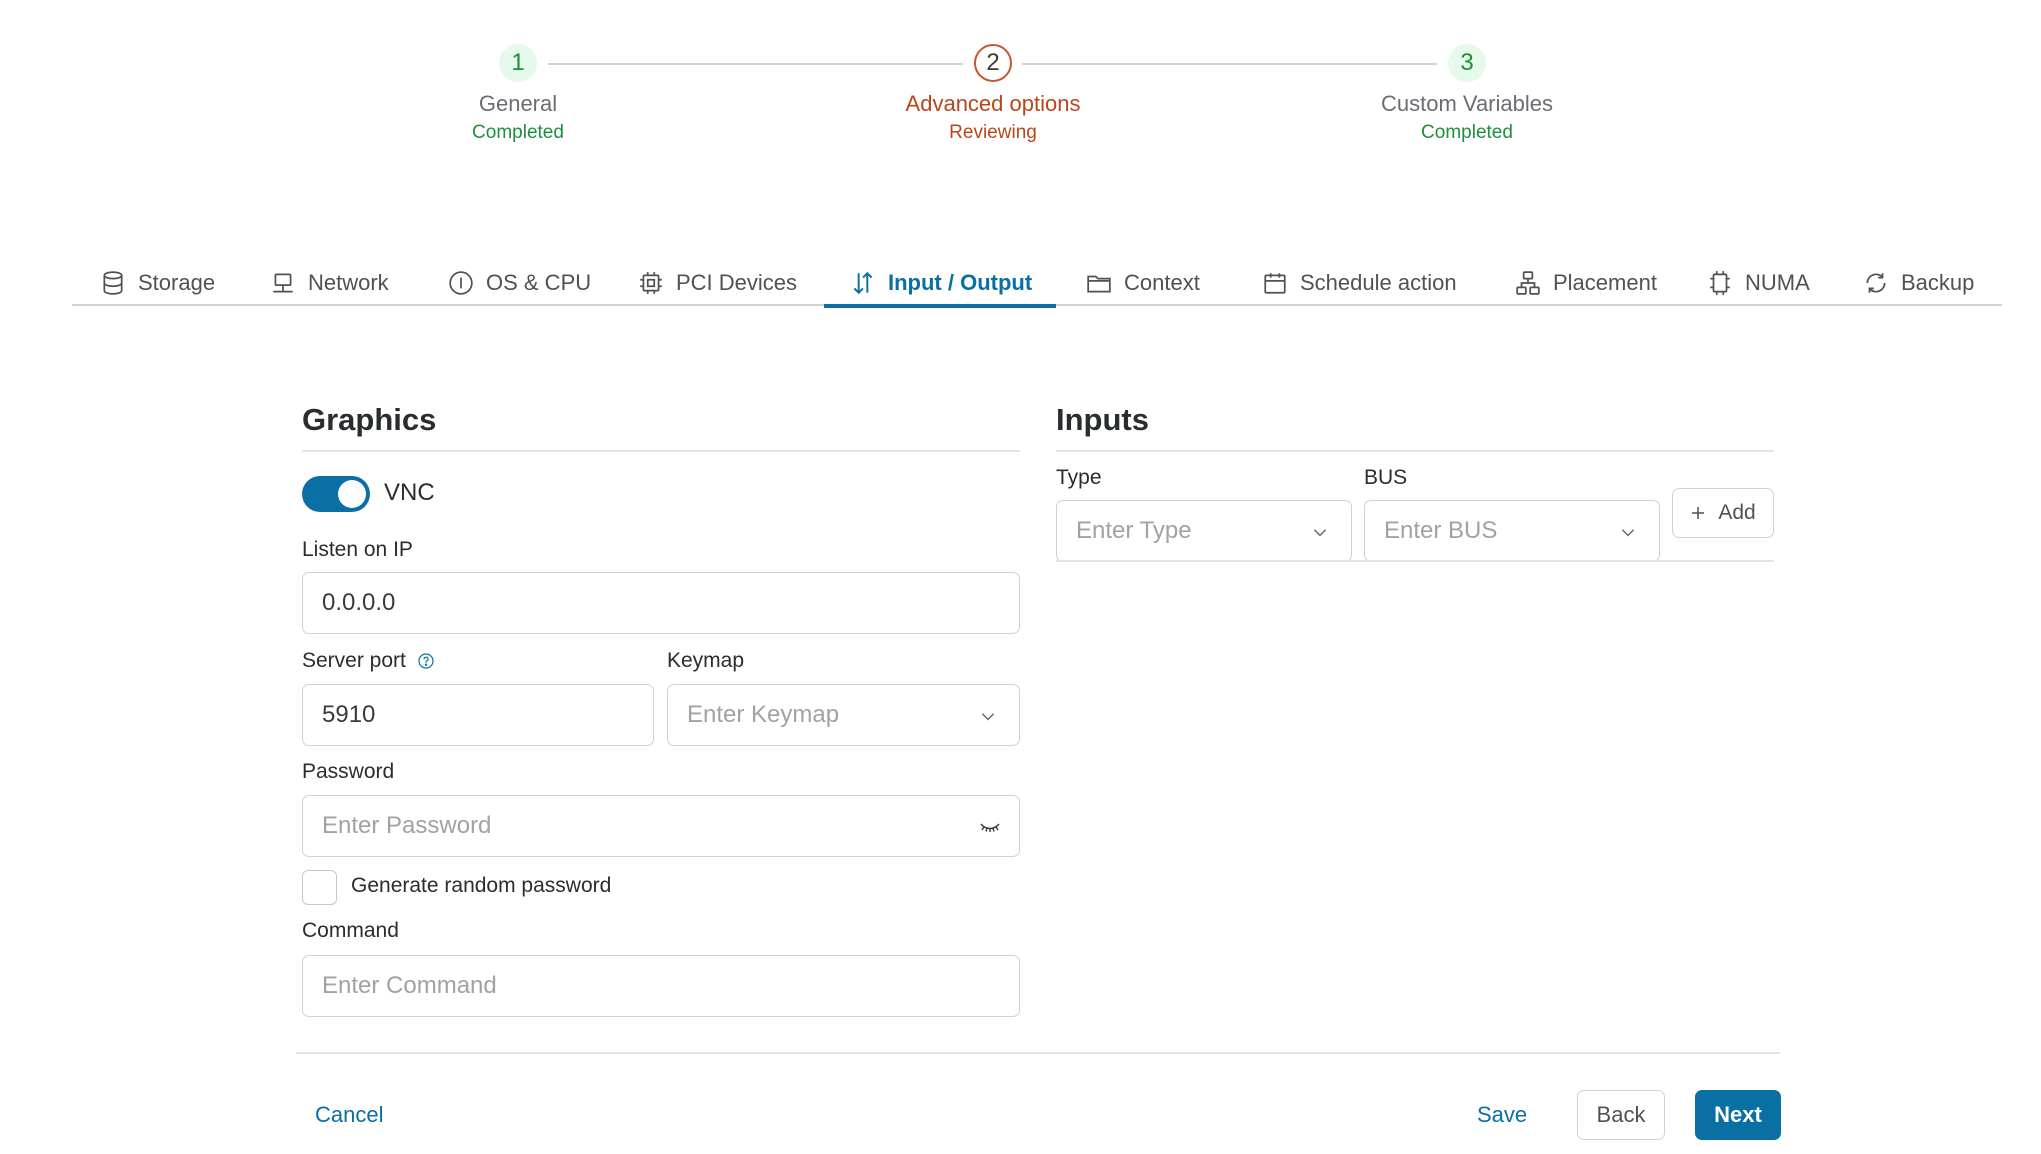 The image size is (2041, 1154). Describe the element at coordinates (177, 282) in the screenshot. I see `tab-label: Storage` at that location.